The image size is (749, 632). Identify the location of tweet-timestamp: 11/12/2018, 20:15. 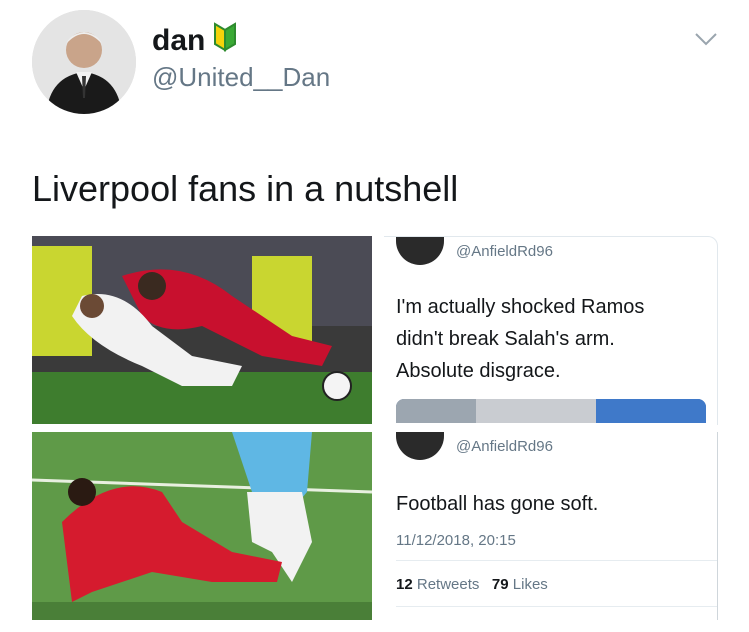
(456, 540).